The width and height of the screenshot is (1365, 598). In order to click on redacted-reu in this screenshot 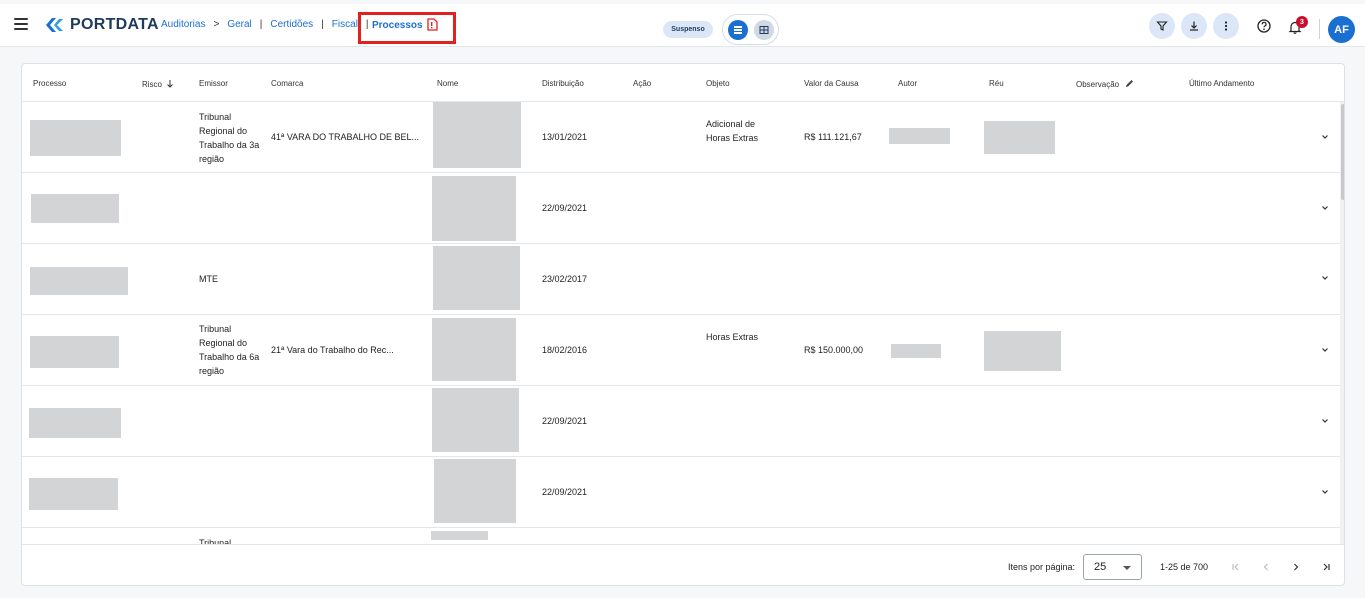, I will do `click(1022, 351)`.